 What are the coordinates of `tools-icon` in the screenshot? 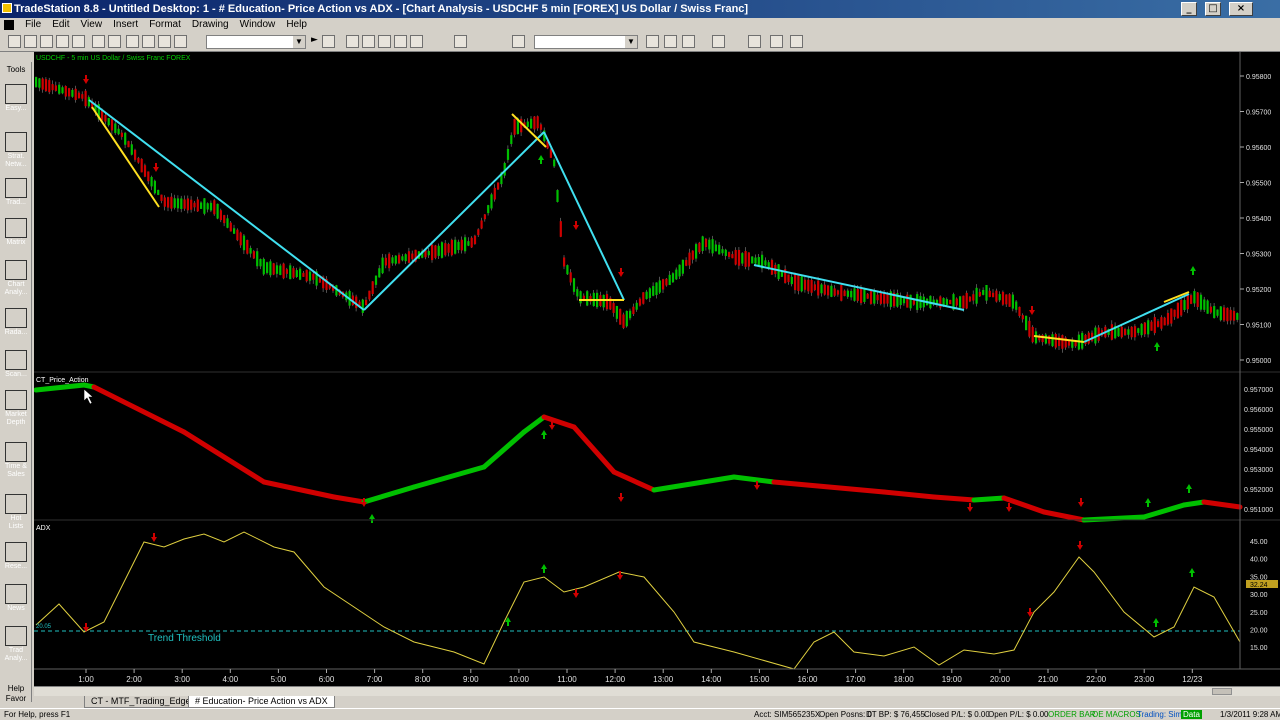 It's located at (776, 41).